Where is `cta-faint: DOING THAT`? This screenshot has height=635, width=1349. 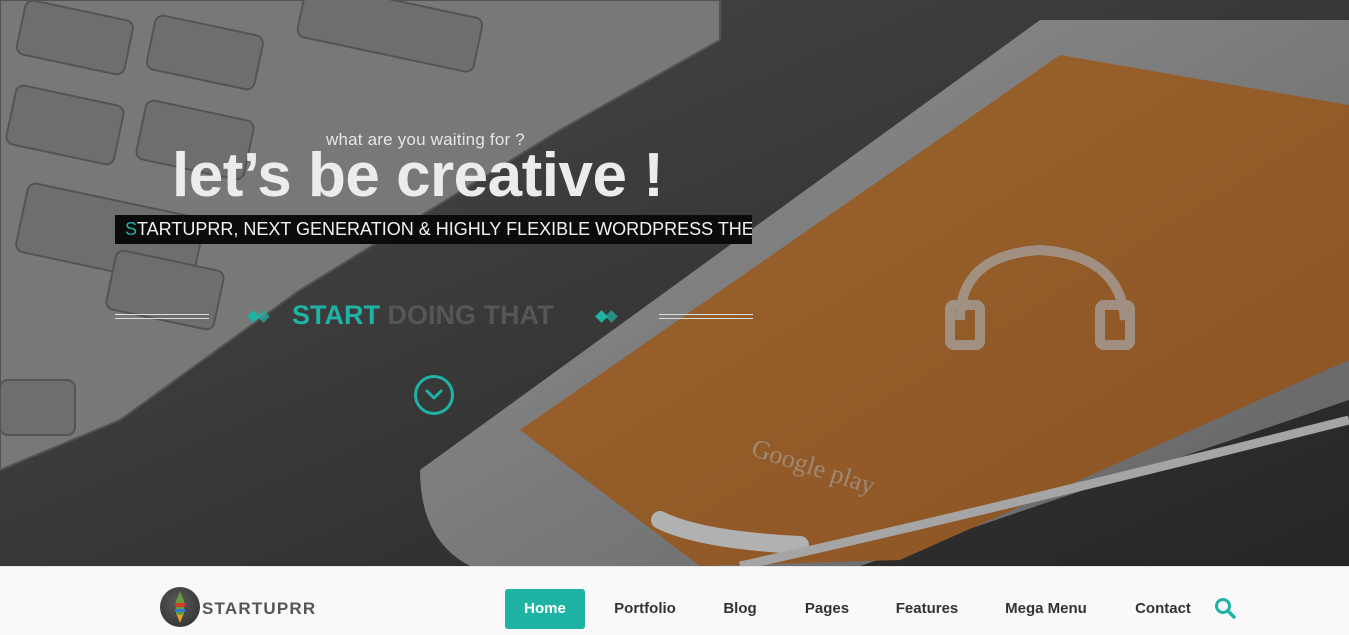 cta-faint: DOING THAT is located at coordinates (467, 315).